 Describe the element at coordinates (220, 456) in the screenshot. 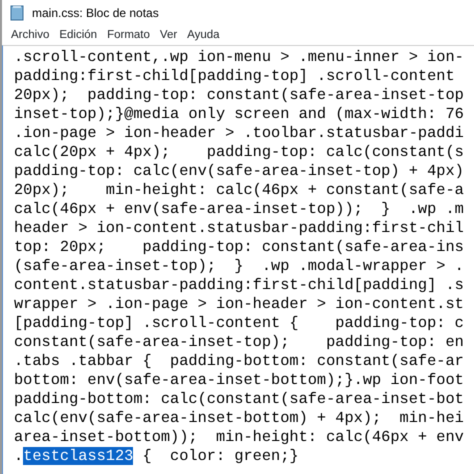

I see `code-text: { color: green;}` at that location.